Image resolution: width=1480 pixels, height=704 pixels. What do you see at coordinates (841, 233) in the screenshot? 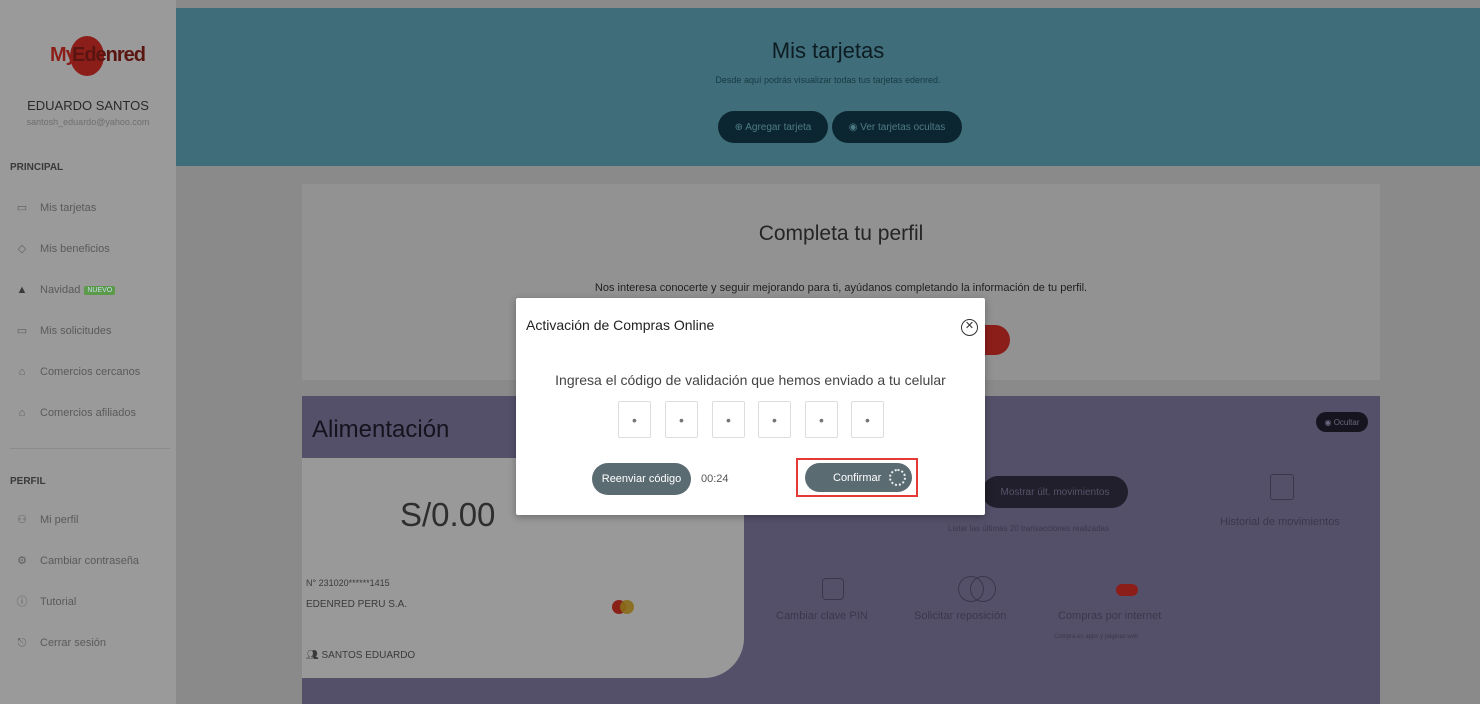
I see `profile-title: Completa tu perfil` at bounding box center [841, 233].